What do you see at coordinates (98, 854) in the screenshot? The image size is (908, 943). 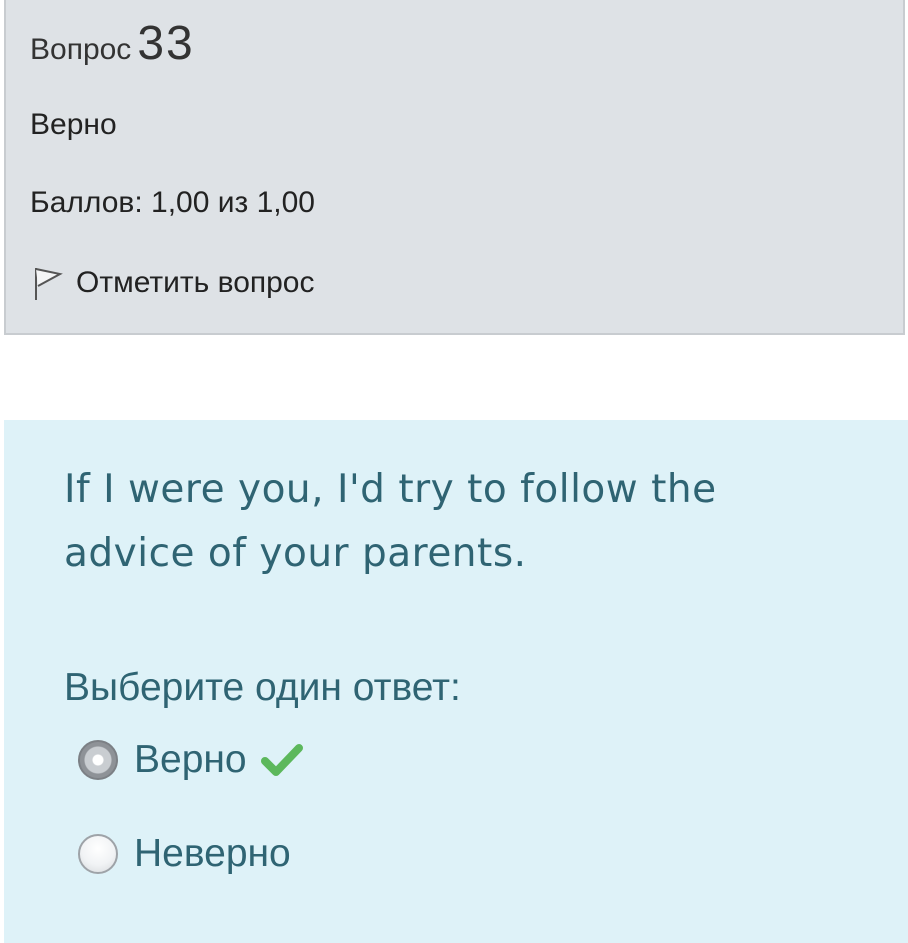 I see `radio-button-unselected` at bounding box center [98, 854].